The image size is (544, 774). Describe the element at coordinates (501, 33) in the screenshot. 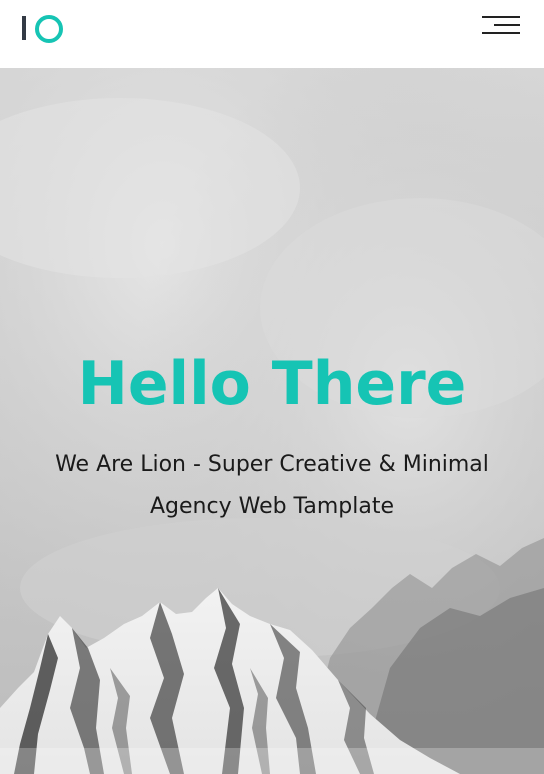

I see `menu-line-bottom` at that location.